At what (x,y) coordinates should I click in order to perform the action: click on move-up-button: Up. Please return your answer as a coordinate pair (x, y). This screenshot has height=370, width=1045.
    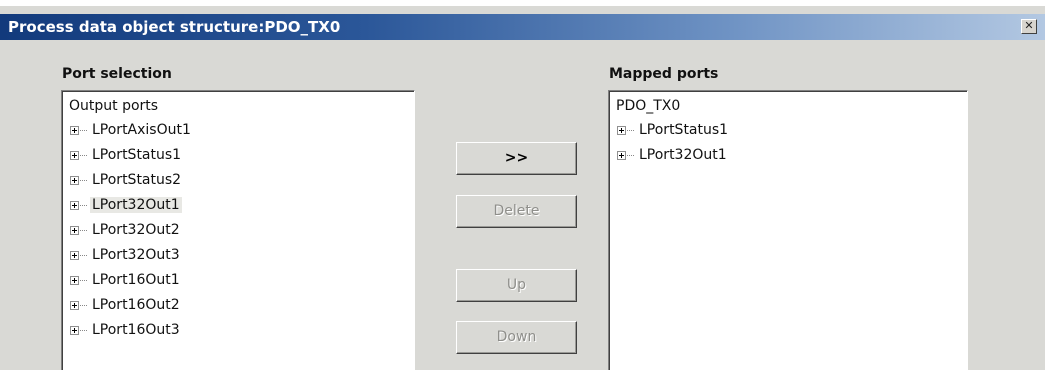
    Looking at the image, I should click on (516, 285).